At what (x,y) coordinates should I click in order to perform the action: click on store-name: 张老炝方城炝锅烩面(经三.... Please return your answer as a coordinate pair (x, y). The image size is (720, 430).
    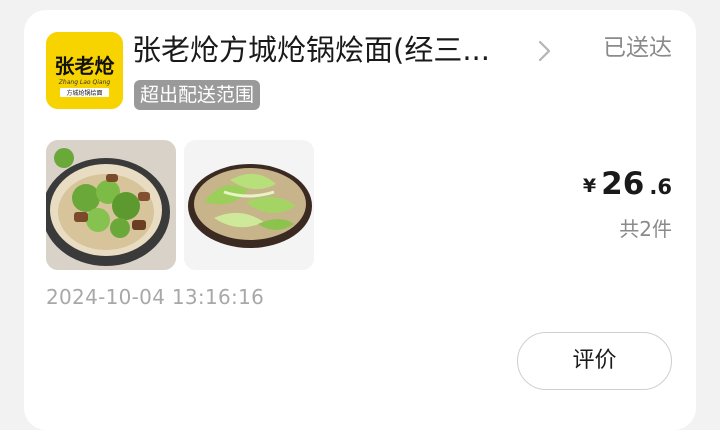
    Looking at the image, I should click on (322, 50).